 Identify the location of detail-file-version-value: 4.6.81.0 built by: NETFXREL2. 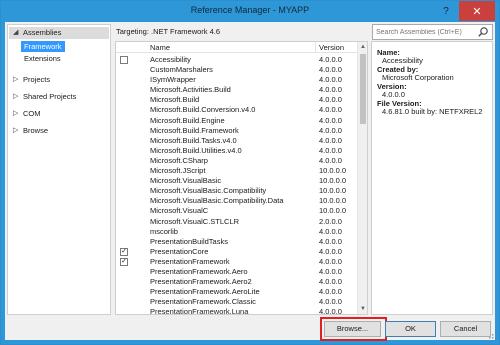
(432, 111).